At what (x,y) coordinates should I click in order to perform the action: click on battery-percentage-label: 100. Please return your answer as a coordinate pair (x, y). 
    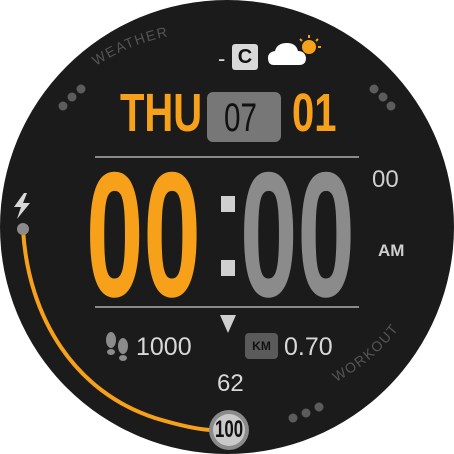
    Looking at the image, I should click on (229, 429).